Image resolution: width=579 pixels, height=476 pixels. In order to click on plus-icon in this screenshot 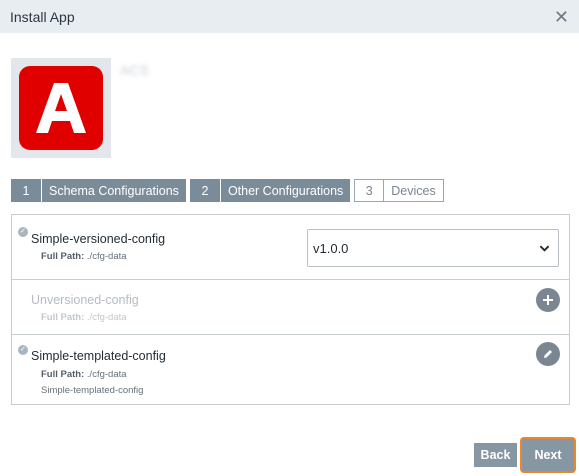, I will do `click(548, 300)`.